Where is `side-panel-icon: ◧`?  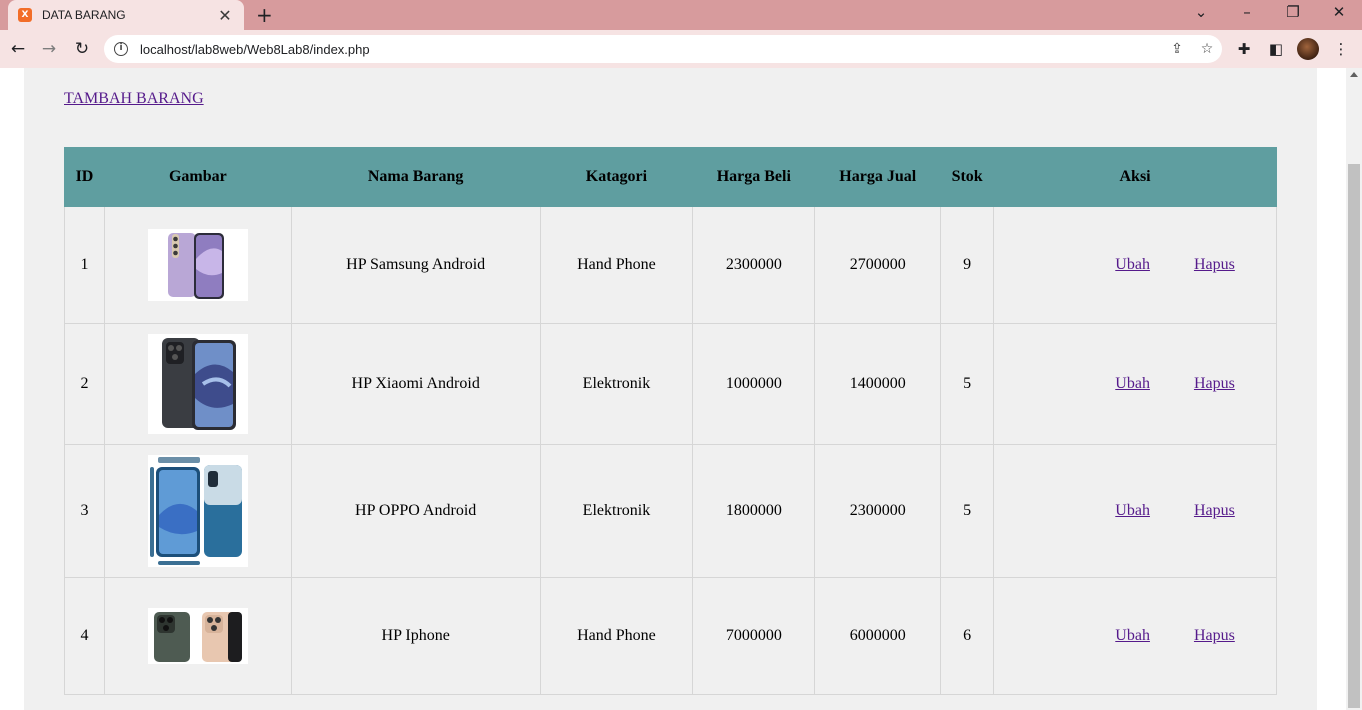 side-panel-icon: ◧ is located at coordinates (1276, 49).